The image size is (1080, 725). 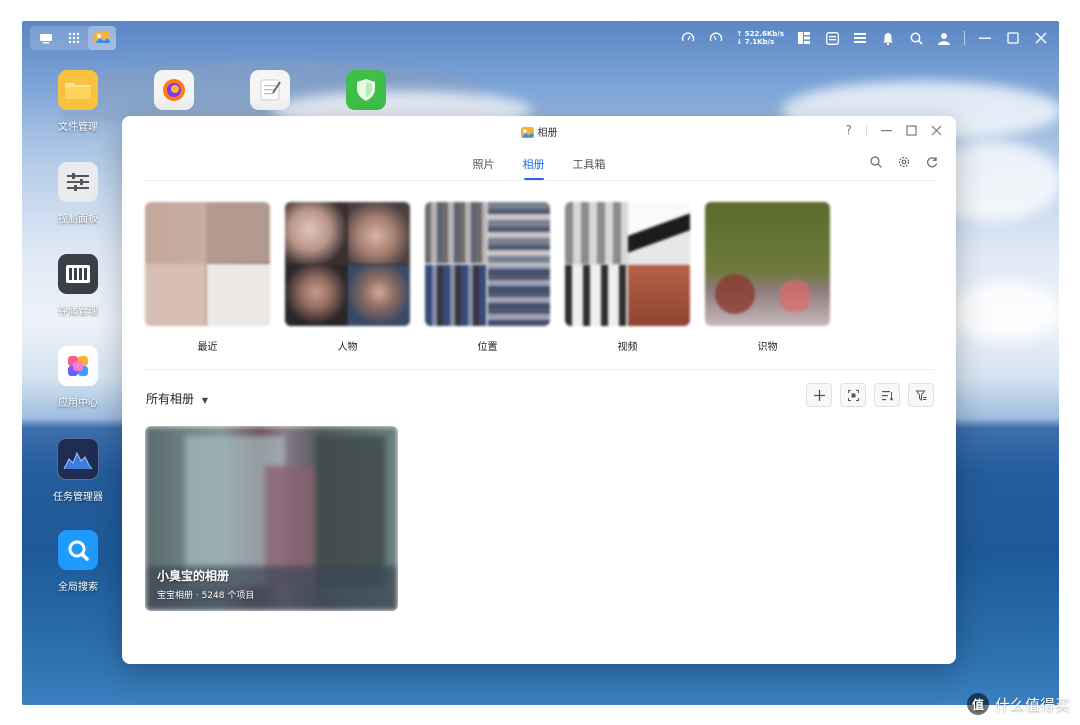 What do you see at coordinates (206, 596) in the screenshot?
I see `album-meta: 宝宝相册 · 5248 个项目` at bounding box center [206, 596].